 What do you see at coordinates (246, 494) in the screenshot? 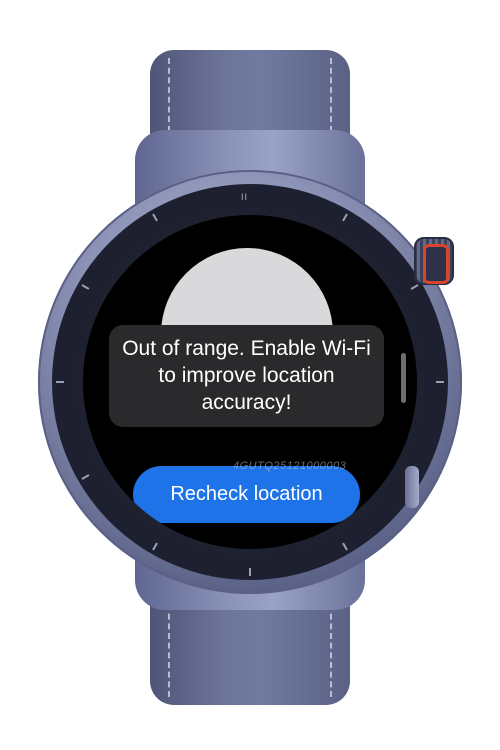
I see `recheck-location-button: Recheck location` at bounding box center [246, 494].